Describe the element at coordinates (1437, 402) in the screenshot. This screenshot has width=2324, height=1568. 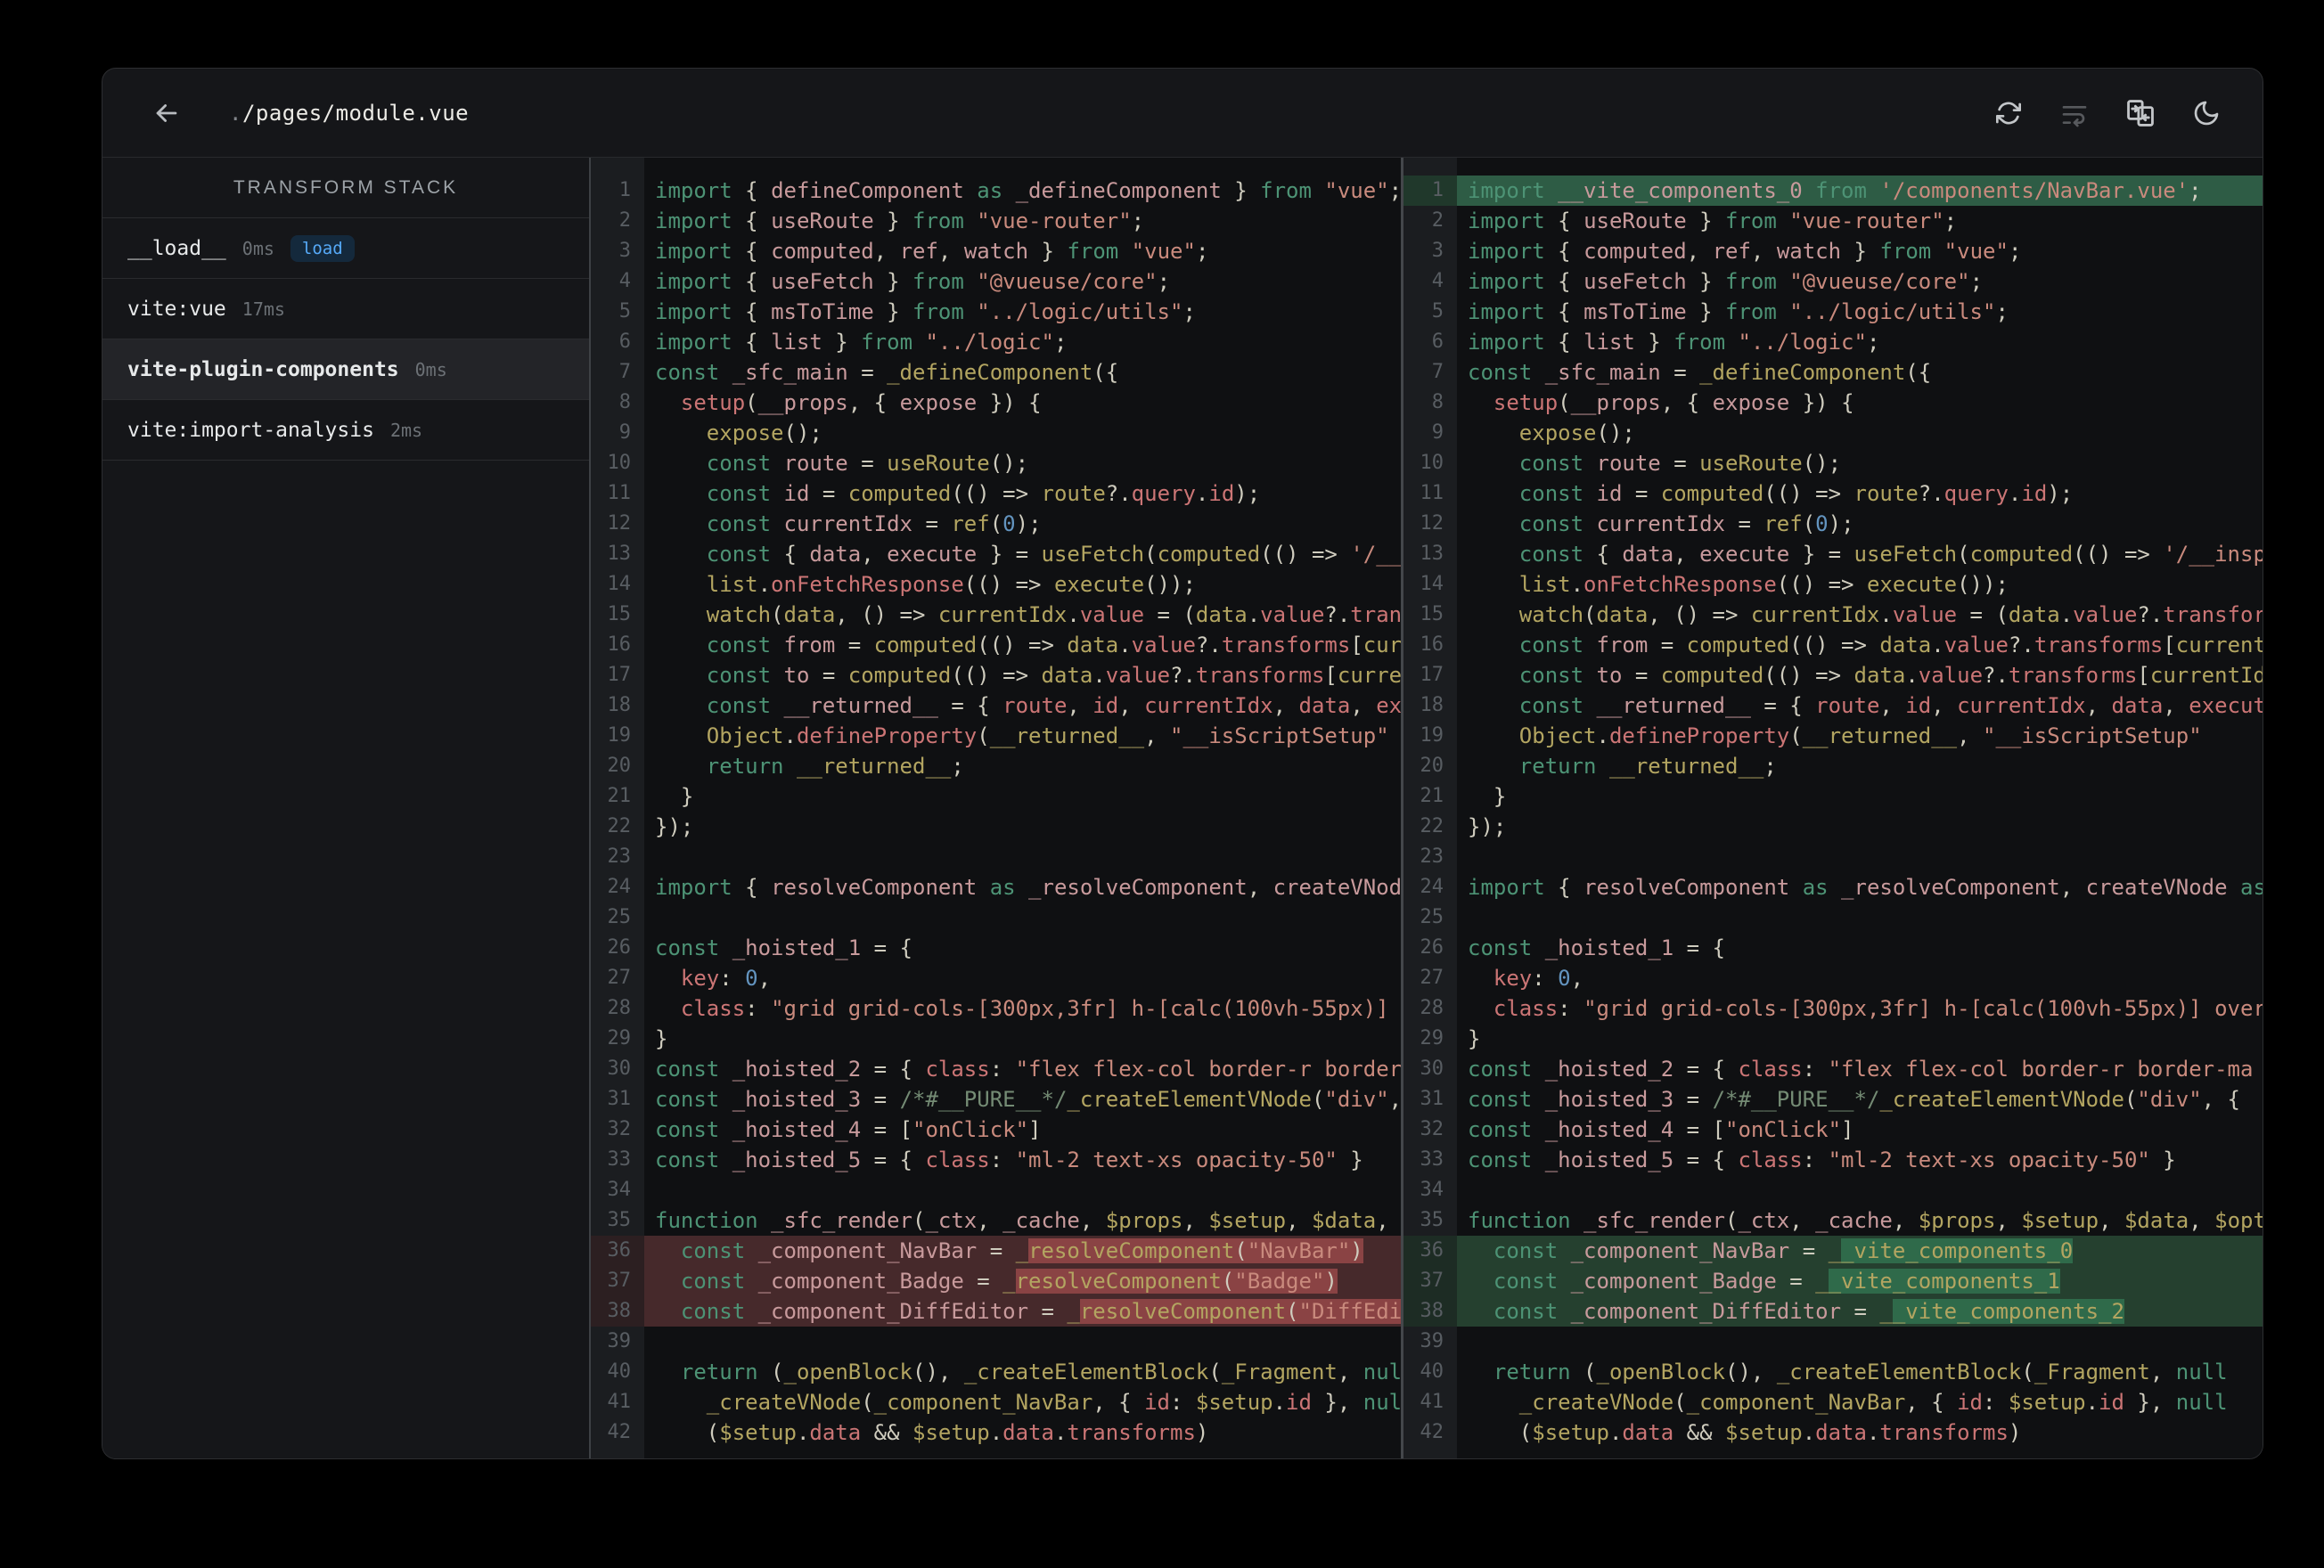
I see `line-number: 8` at that location.